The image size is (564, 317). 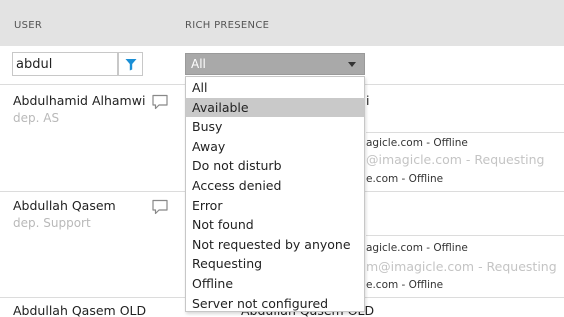 What do you see at coordinates (36, 118) in the screenshot?
I see `user-department: dep. AS` at bounding box center [36, 118].